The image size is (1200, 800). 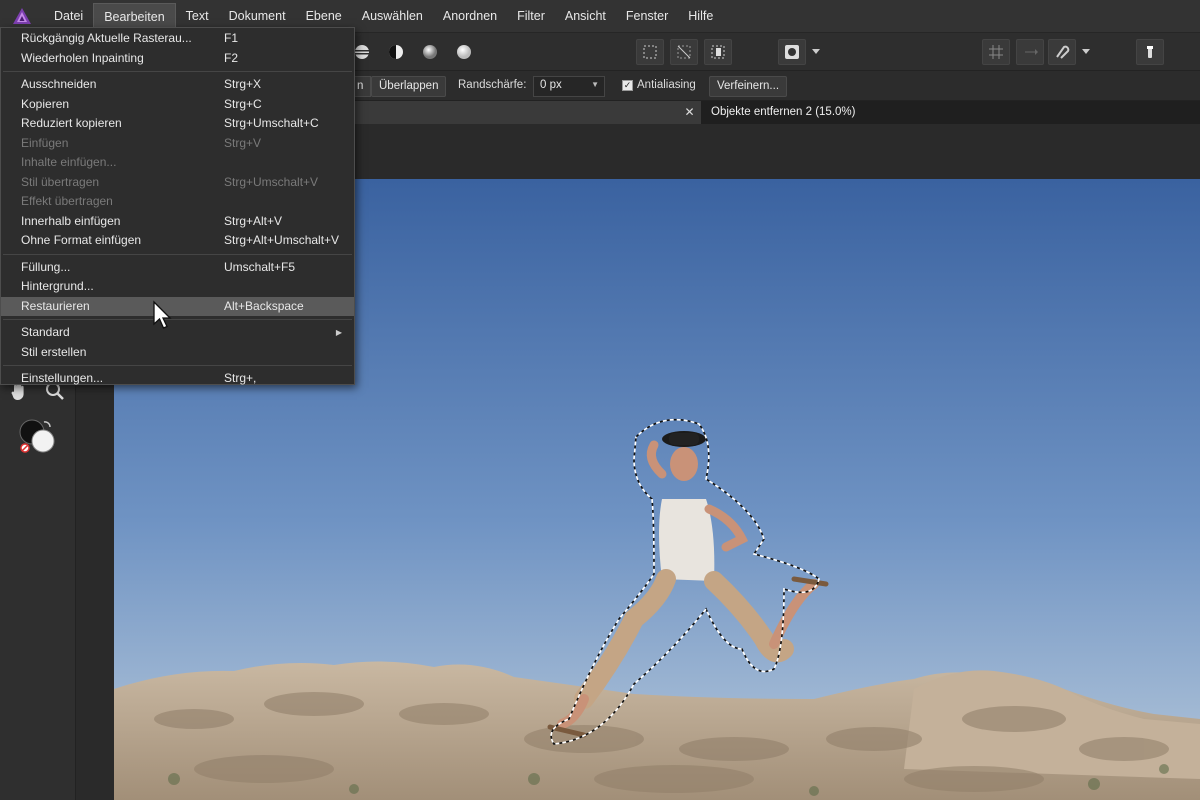 I want to click on menu-create-style: Stil erstellen, so click(x=177, y=353).